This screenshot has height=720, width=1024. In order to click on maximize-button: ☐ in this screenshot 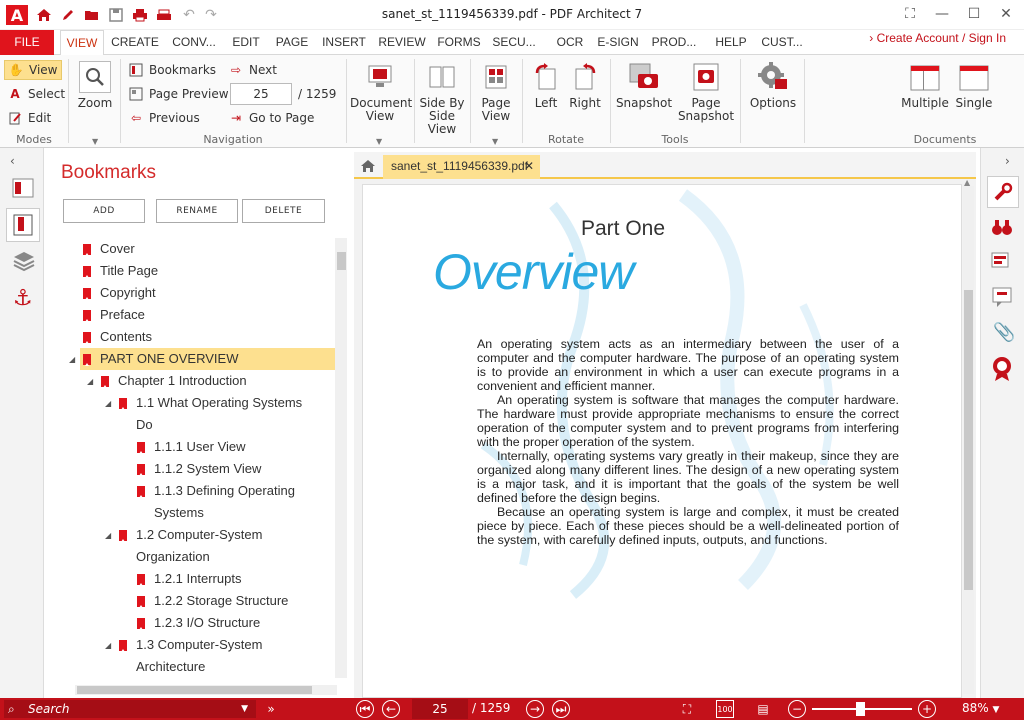, I will do `click(974, 14)`.